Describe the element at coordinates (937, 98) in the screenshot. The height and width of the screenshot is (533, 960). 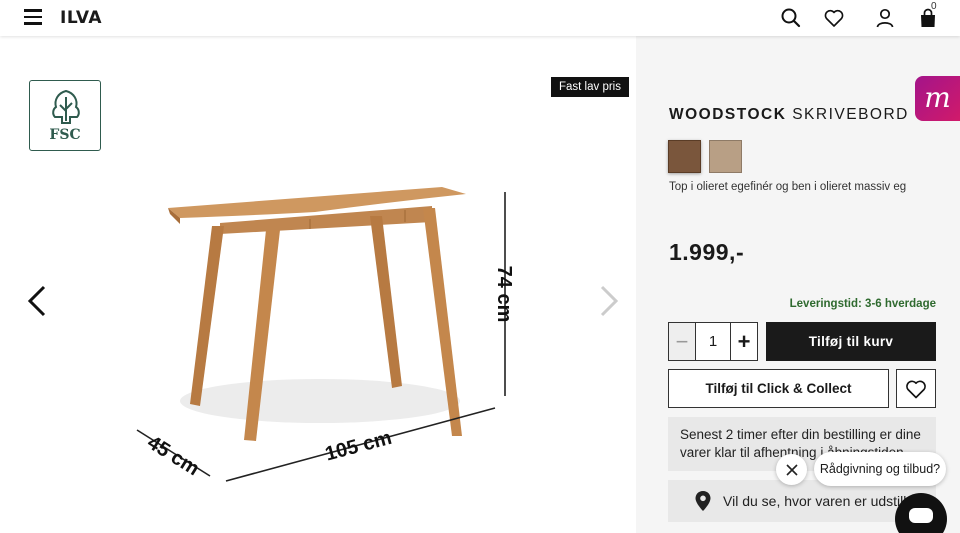
I see `m-badge-icon: m` at that location.